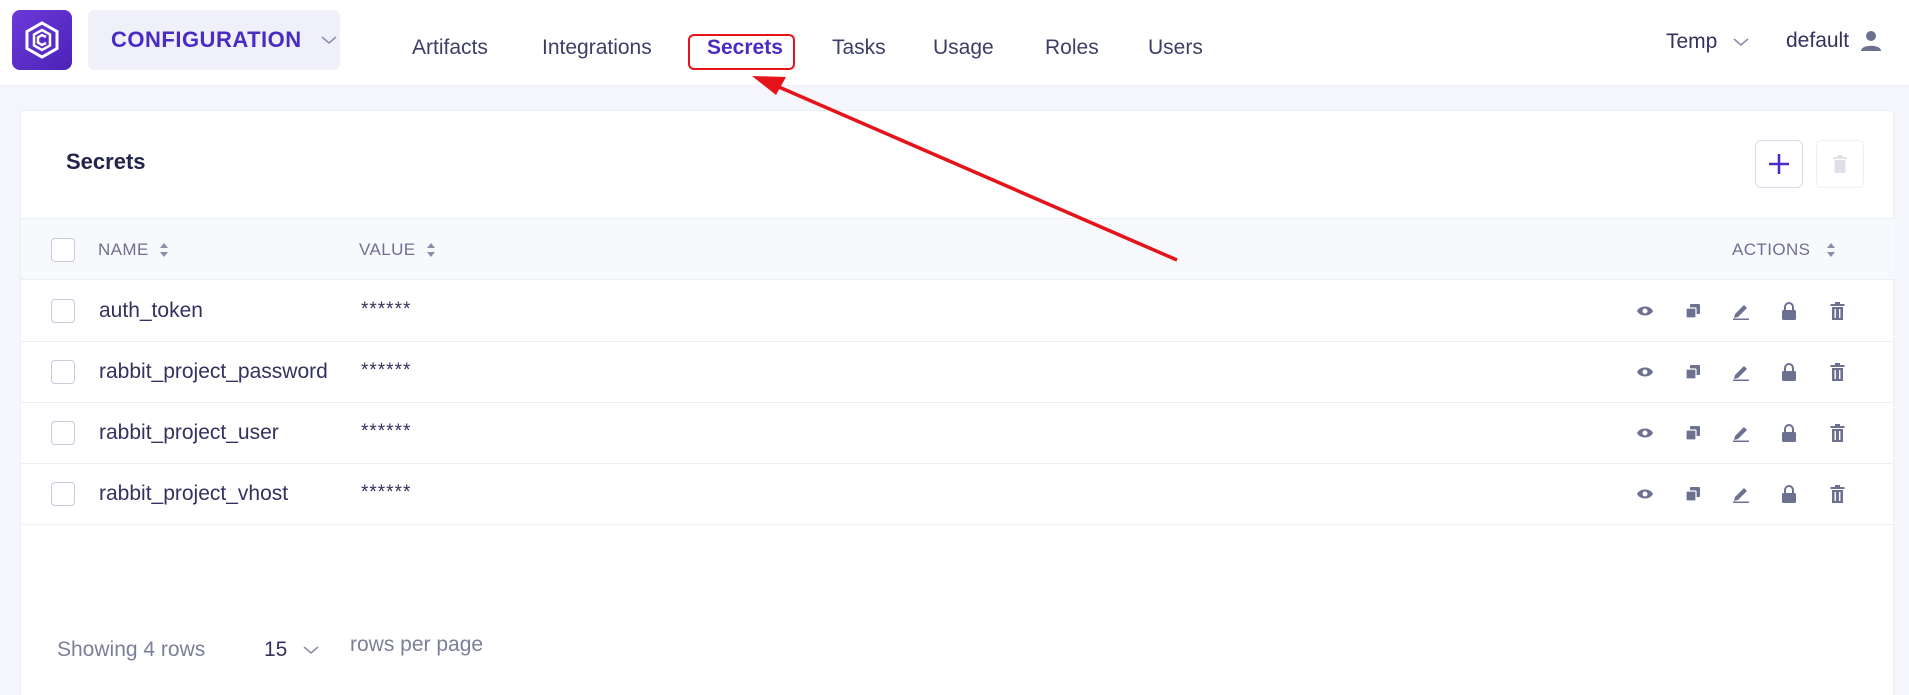 The height and width of the screenshot is (695, 1909). Describe the element at coordinates (131, 649) in the screenshot. I see `row-count: Showing 4 rows` at that location.